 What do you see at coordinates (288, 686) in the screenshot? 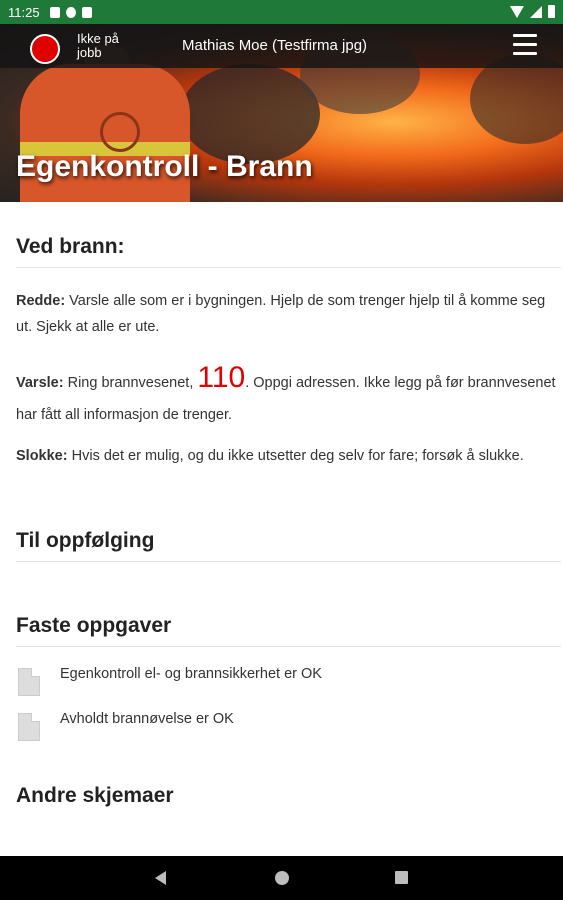
I see `task-item: Egenkontroll el- og brannsikkerhet er OK` at bounding box center [288, 686].